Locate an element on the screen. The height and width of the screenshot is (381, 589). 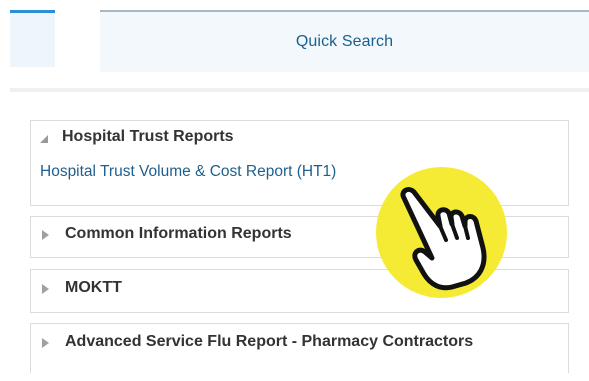
panel-title: Hospital Trust Reports is located at coordinates (148, 136).